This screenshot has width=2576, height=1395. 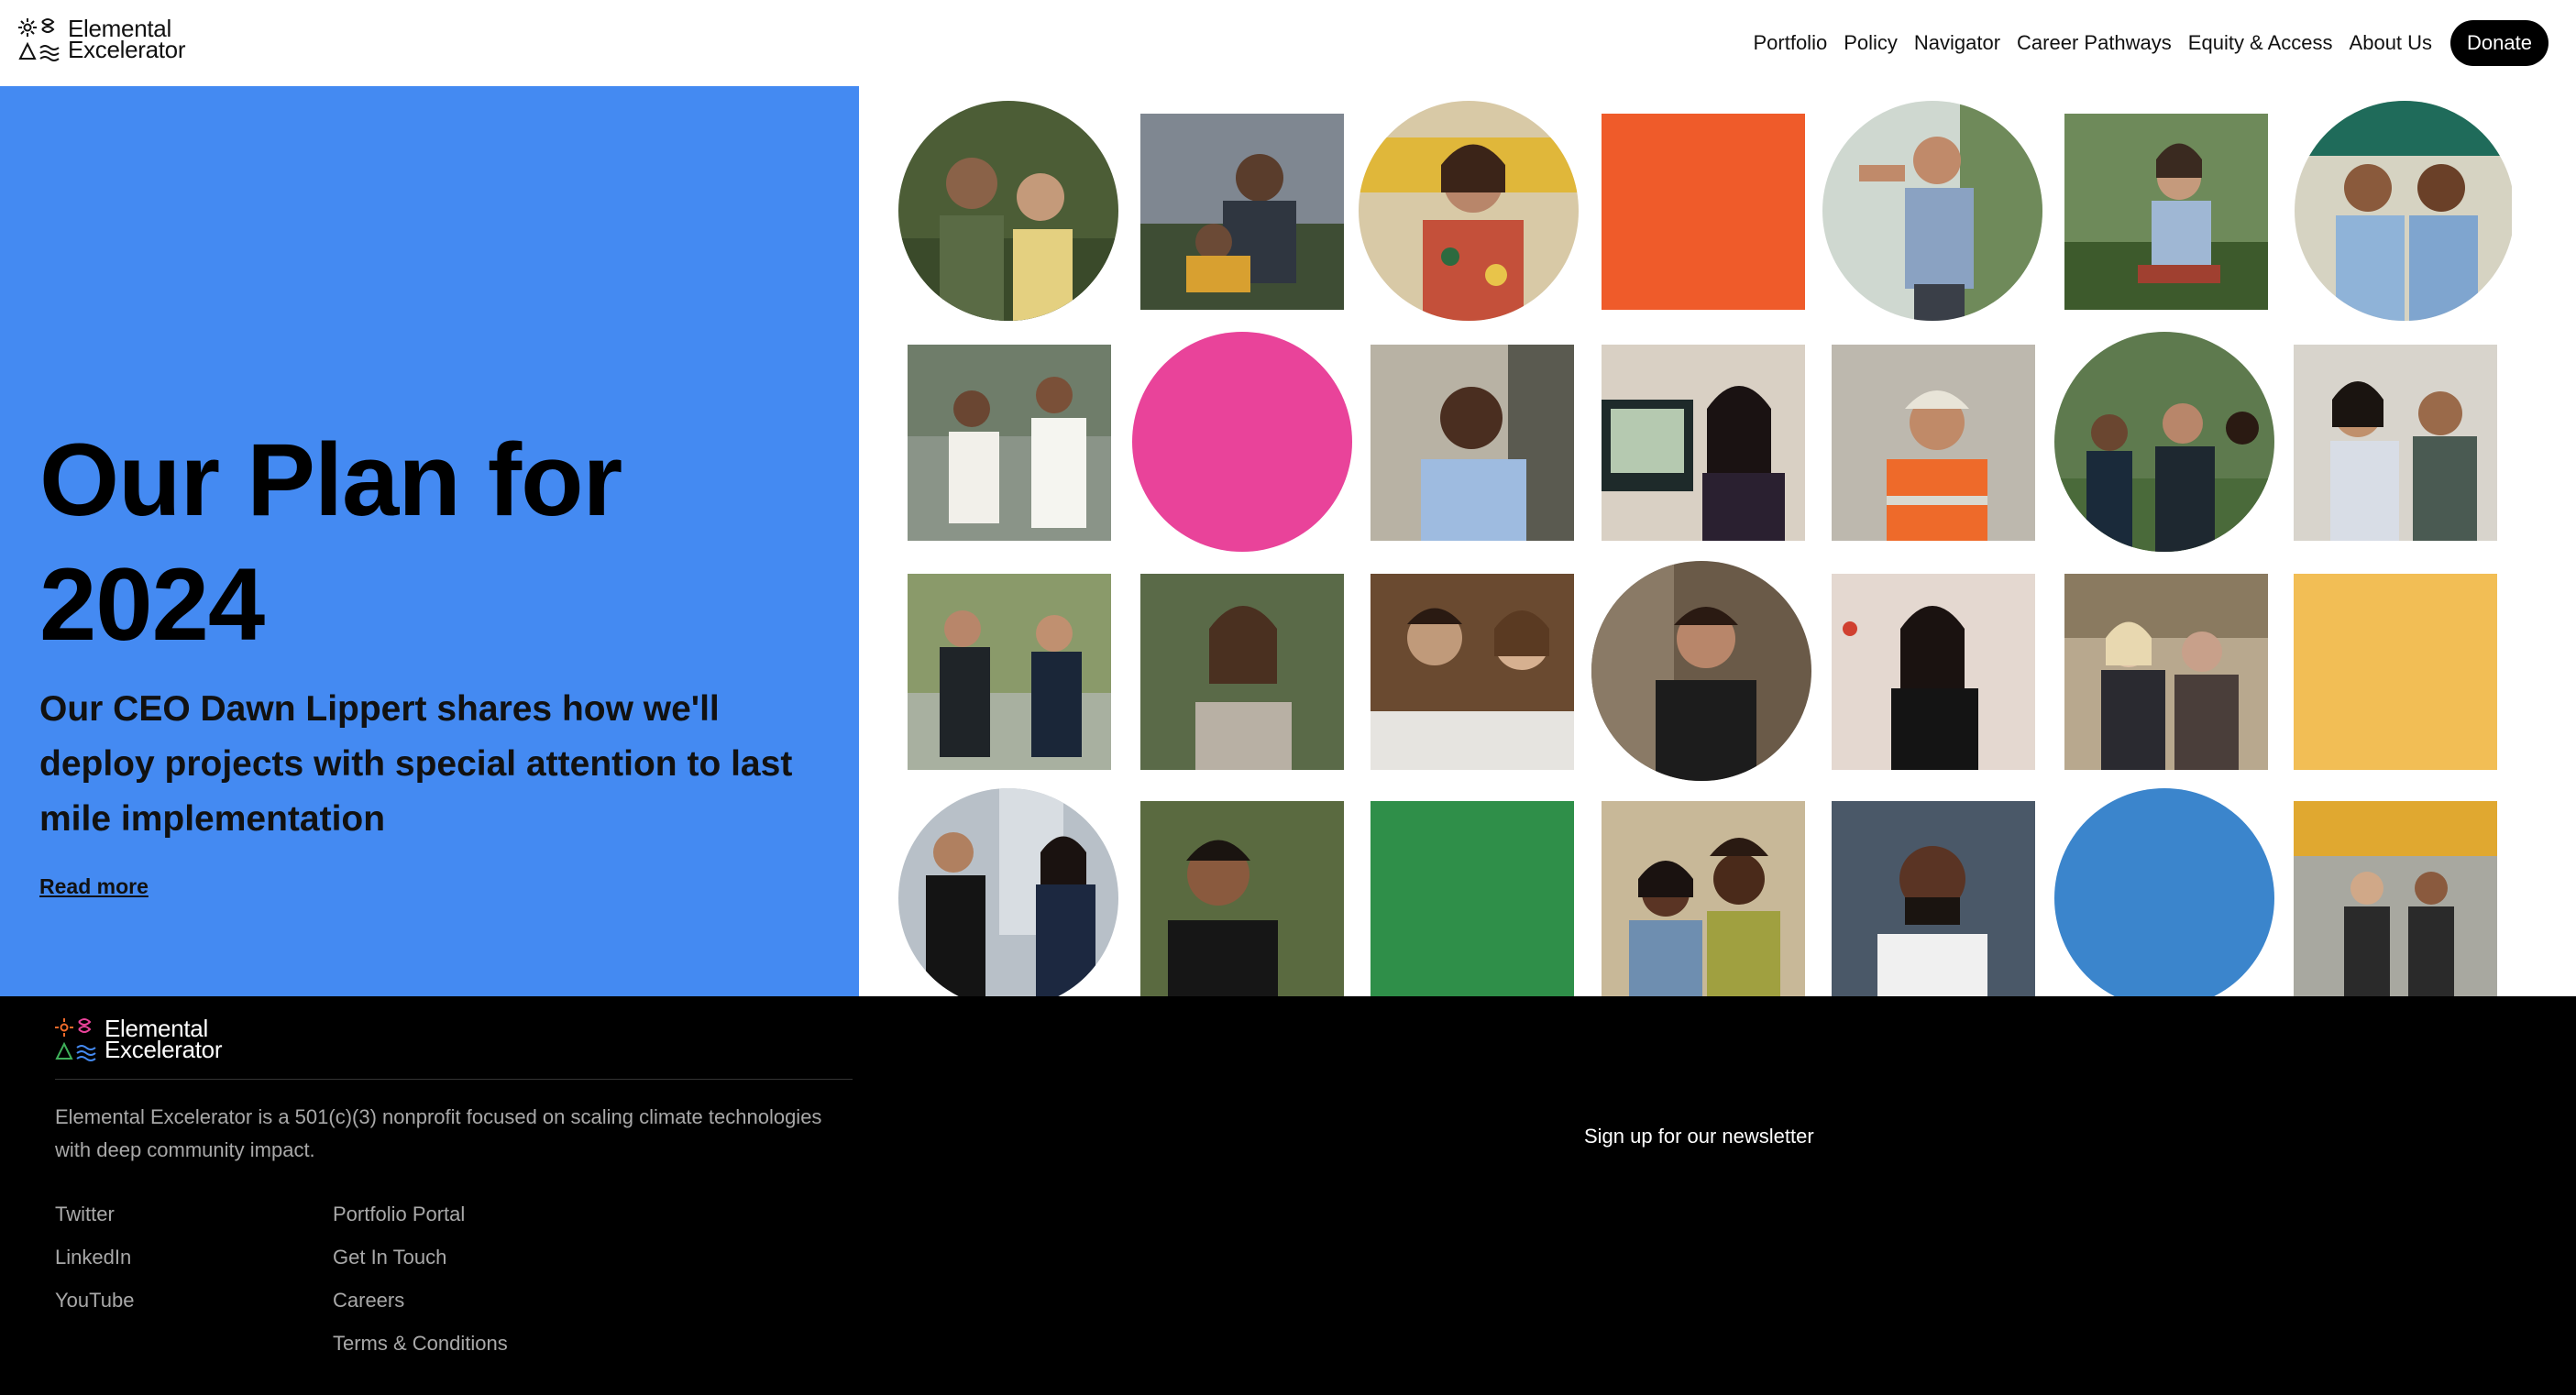 I want to click on photo-family-outdoor, so click(x=1242, y=212).